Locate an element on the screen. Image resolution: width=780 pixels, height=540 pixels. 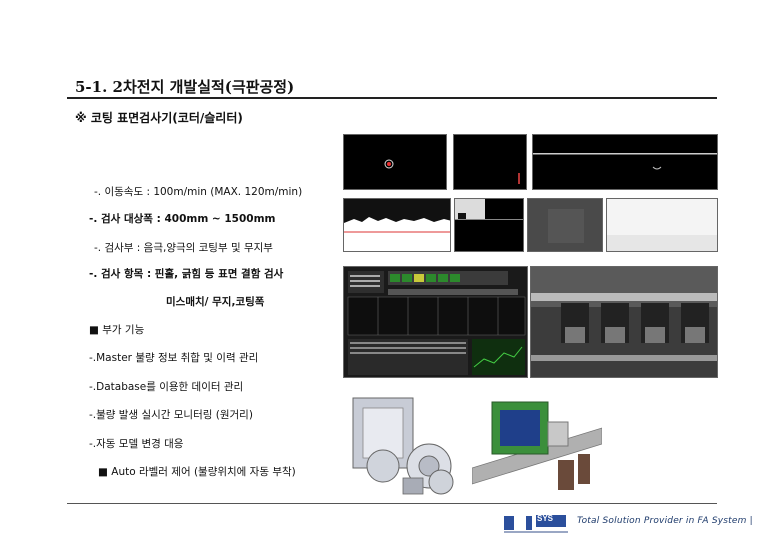
section-subtitle: ※ 코팅 표면검사기(코터/슬리터) is located at coordinates (159, 118).